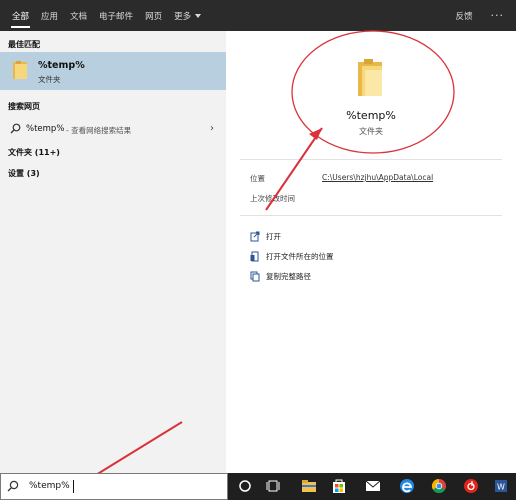 This screenshot has height=500, width=516. I want to click on word-icon: W, so click(501, 486).